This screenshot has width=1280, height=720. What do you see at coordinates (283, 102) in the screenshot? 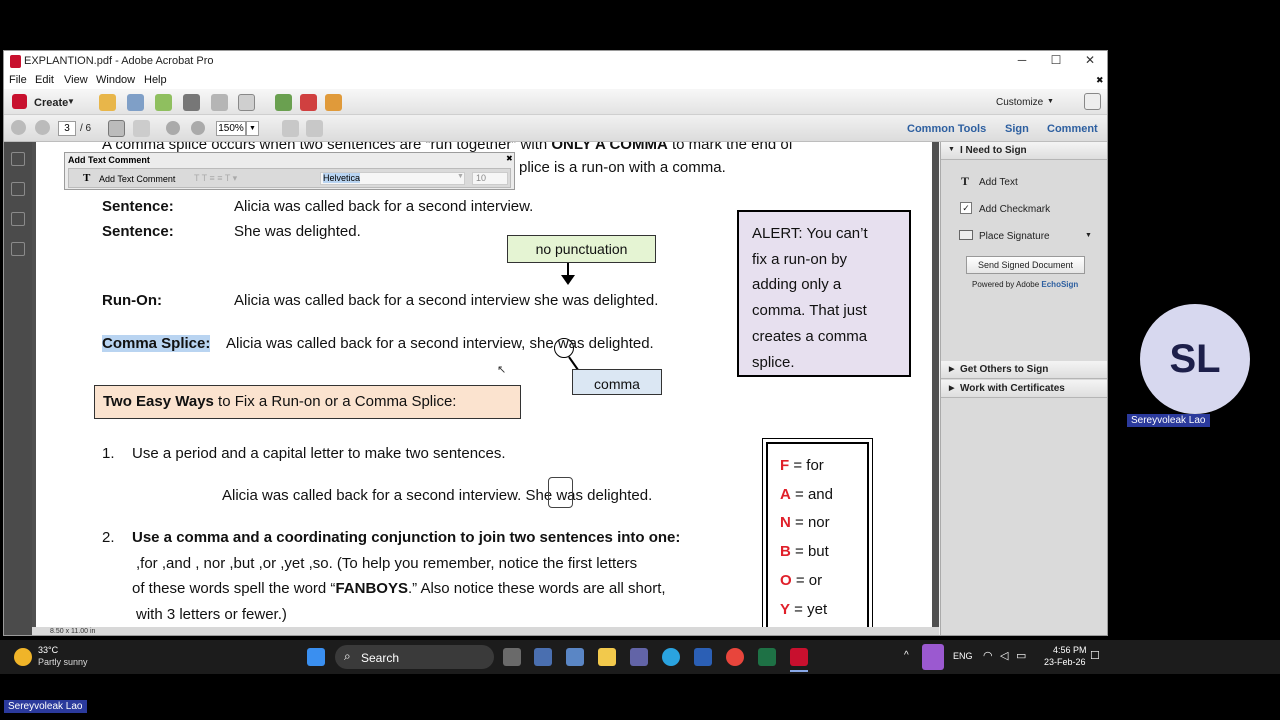
I see `export-icon` at bounding box center [283, 102].